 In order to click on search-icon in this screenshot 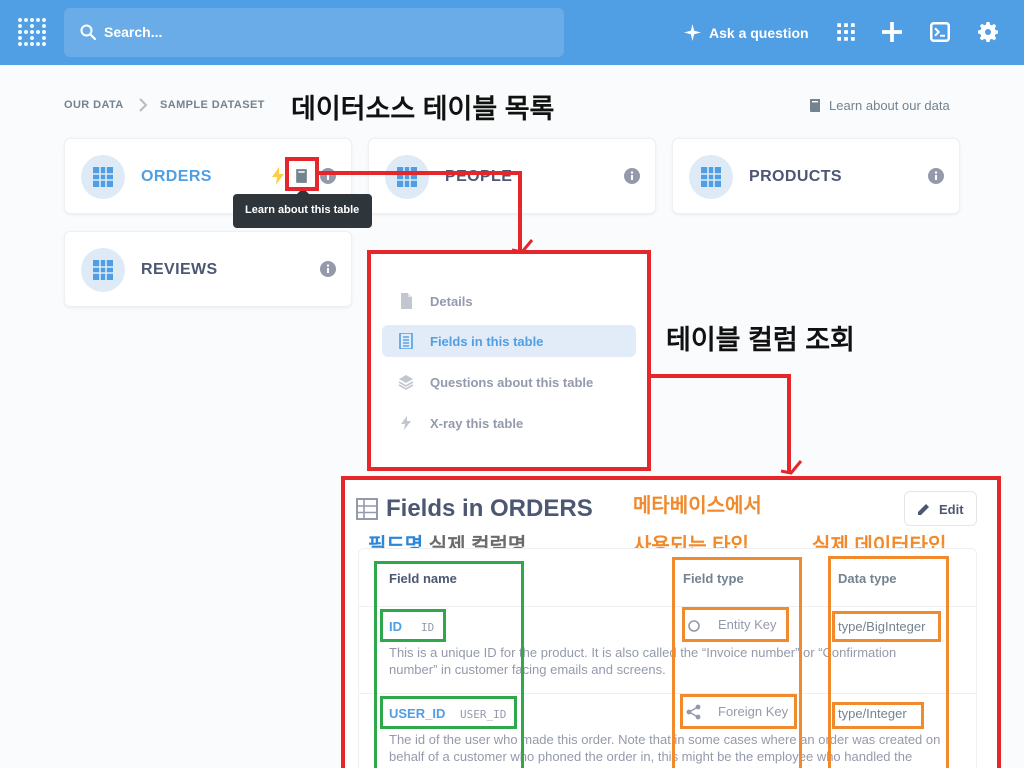, I will do `click(88, 32)`.